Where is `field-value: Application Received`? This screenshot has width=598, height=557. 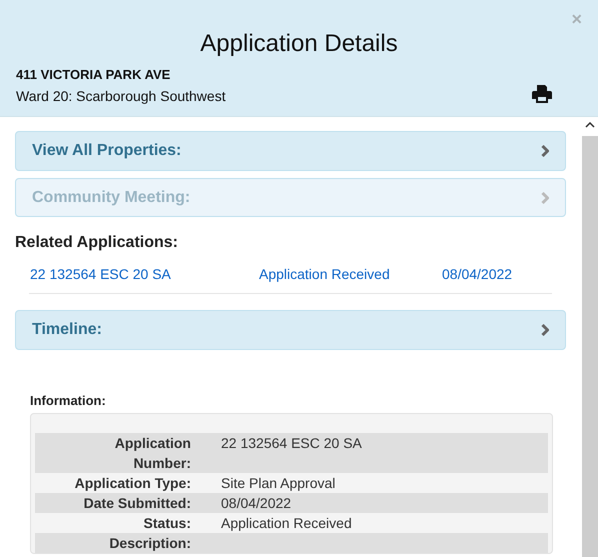
field-value: Application Received is located at coordinates (286, 523).